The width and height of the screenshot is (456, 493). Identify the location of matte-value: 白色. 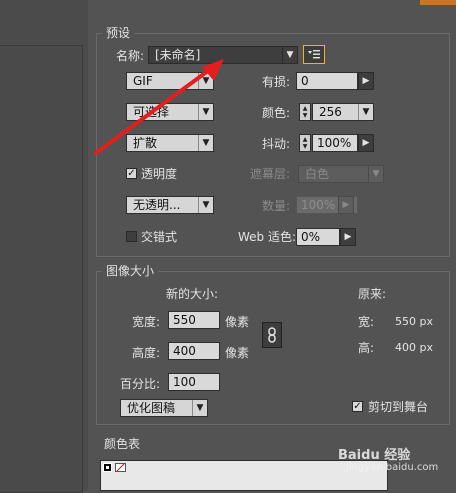
(317, 174).